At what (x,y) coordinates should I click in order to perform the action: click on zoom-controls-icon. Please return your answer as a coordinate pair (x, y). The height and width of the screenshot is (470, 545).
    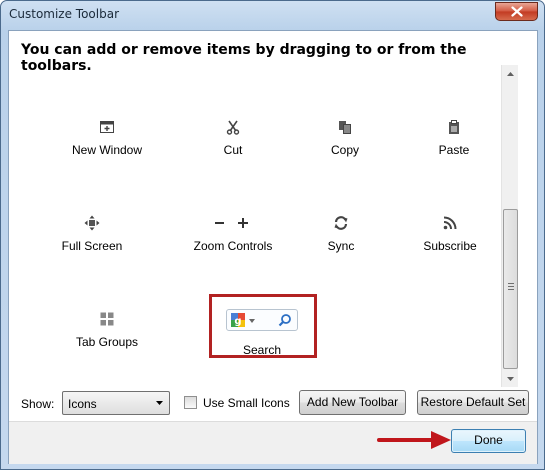
    Looking at the image, I should click on (233, 225).